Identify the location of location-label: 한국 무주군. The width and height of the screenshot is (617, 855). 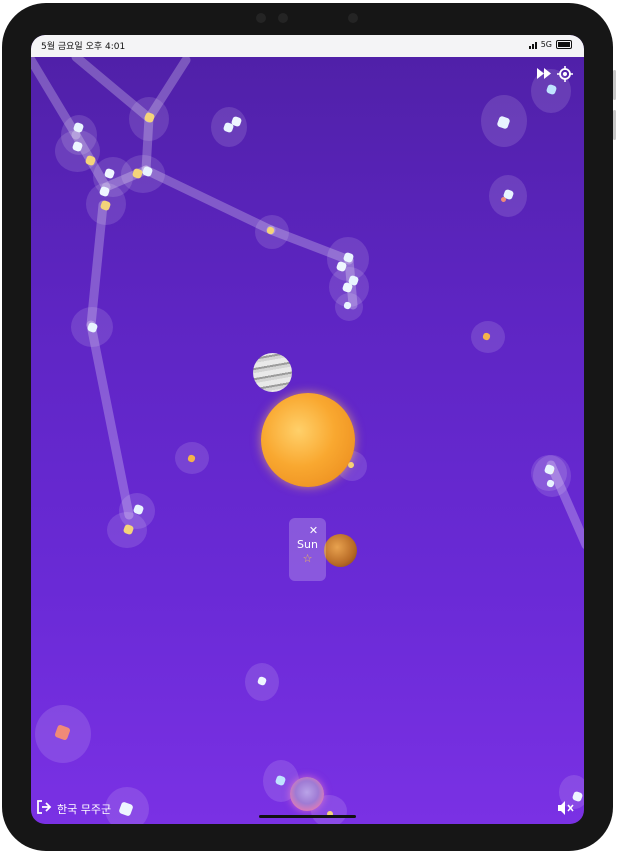
(84, 809).